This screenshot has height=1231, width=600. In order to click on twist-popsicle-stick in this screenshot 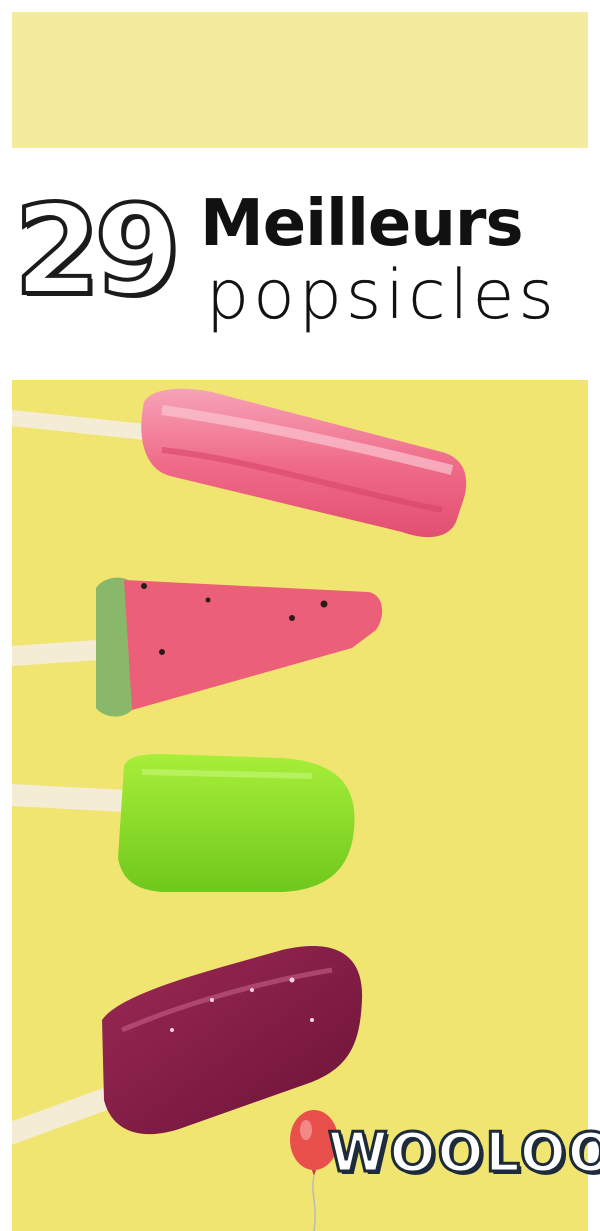, I will do `click(82, 424)`.